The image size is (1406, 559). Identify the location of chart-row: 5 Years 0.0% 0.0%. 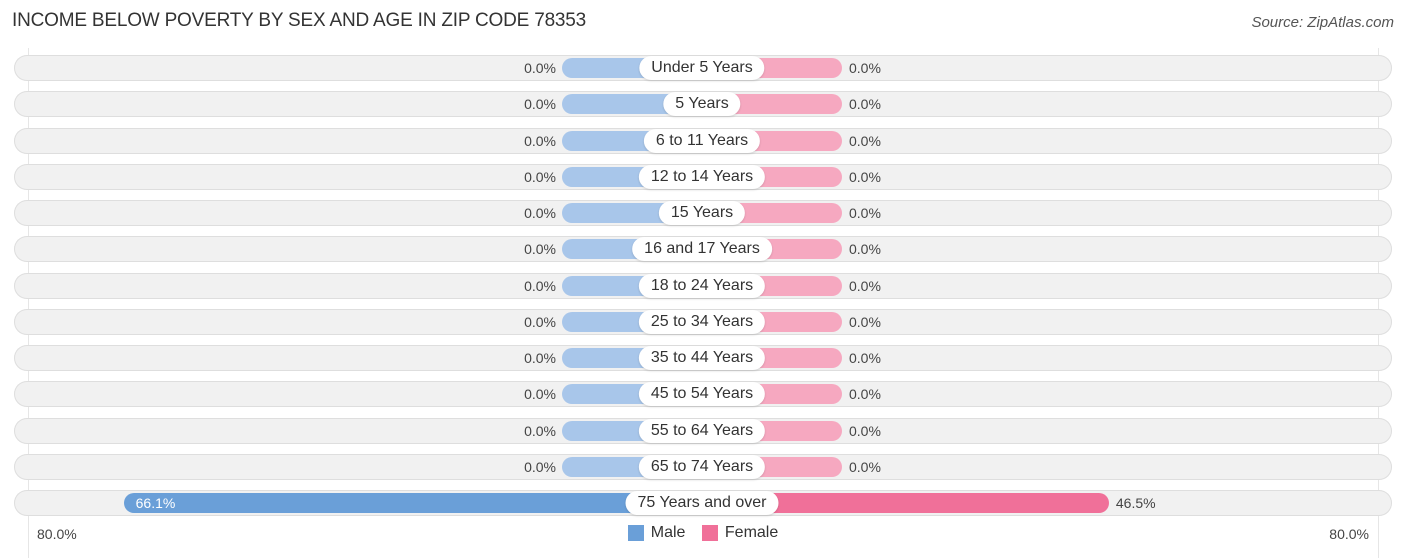
(703, 104).